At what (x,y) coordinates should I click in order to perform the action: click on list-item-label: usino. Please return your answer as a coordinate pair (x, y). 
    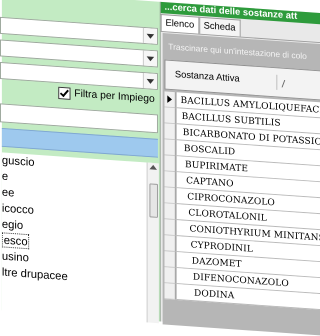
    Looking at the image, I should click on (15, 256).